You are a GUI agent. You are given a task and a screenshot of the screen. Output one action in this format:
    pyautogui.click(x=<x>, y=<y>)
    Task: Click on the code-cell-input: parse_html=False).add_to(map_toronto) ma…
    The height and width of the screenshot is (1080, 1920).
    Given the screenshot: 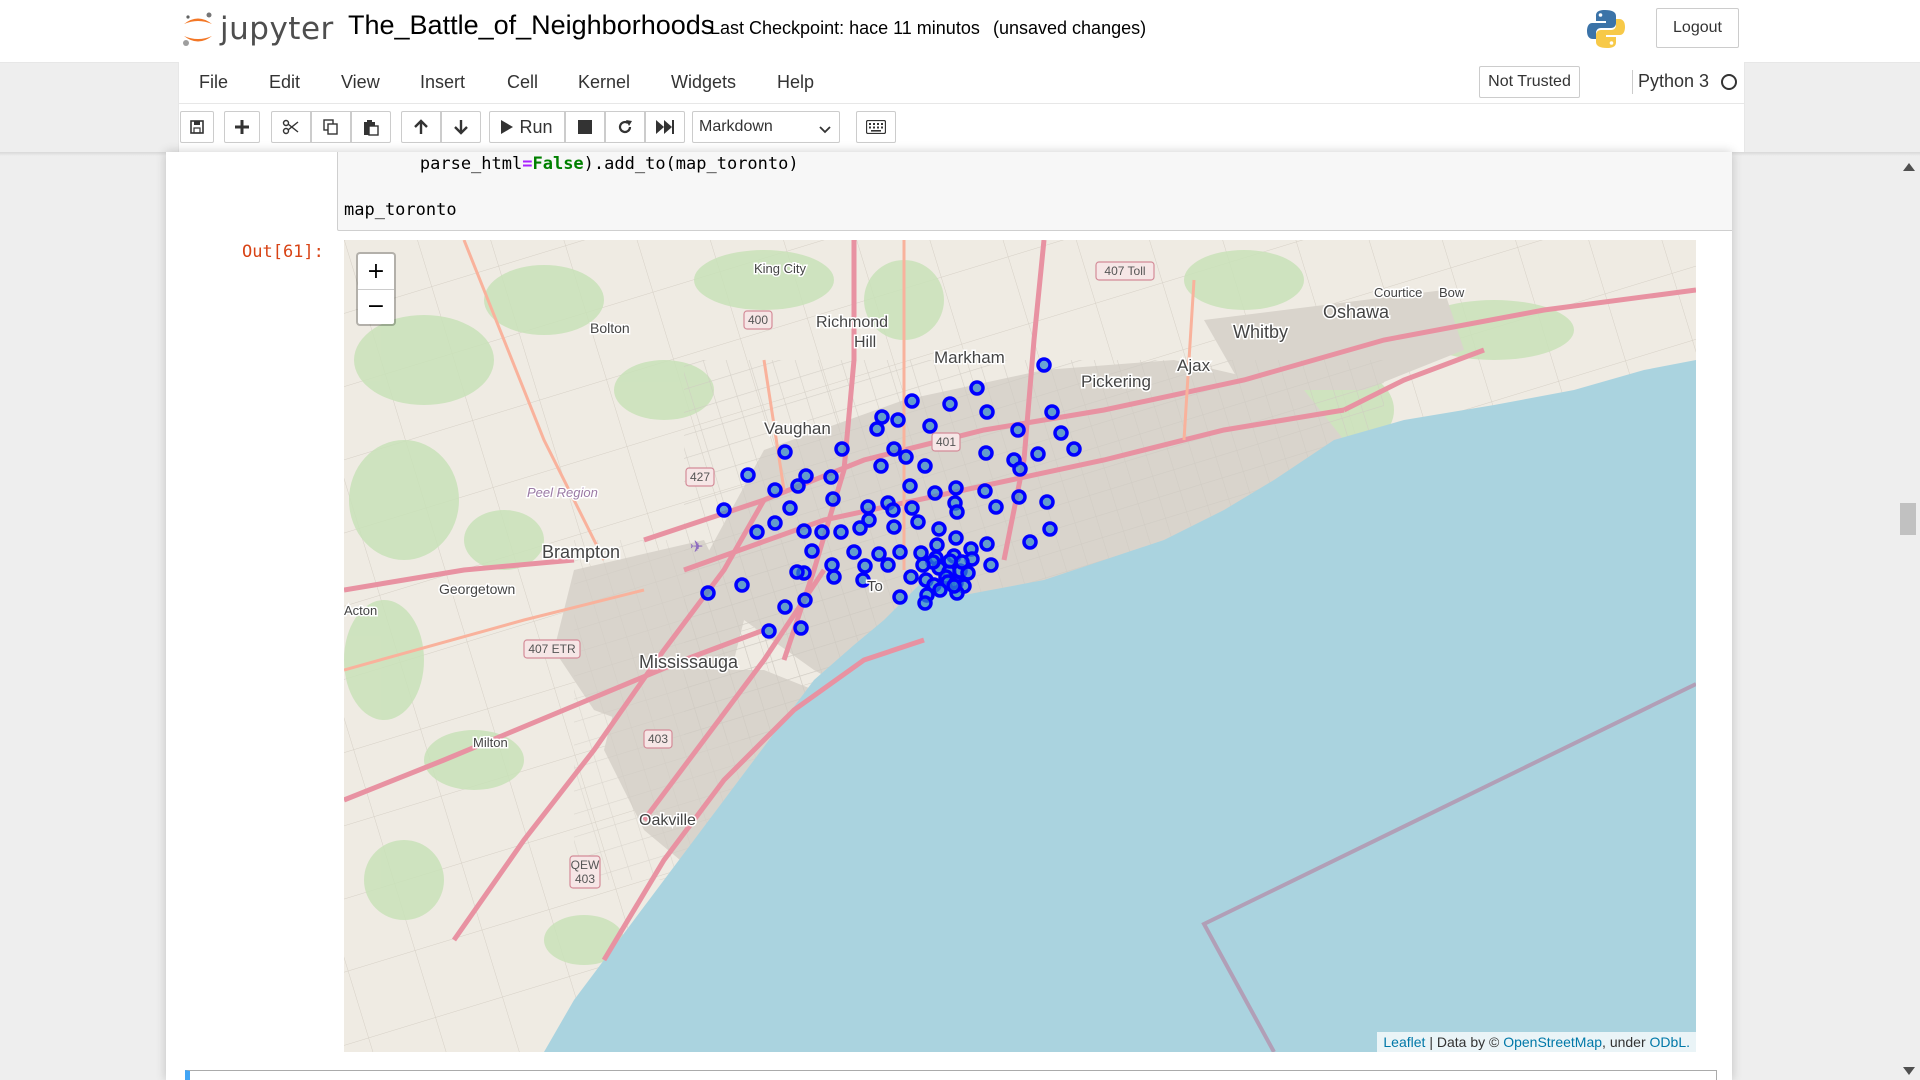 What is the action you would take?
    pyautogui.click(x=1034, y=191)
    